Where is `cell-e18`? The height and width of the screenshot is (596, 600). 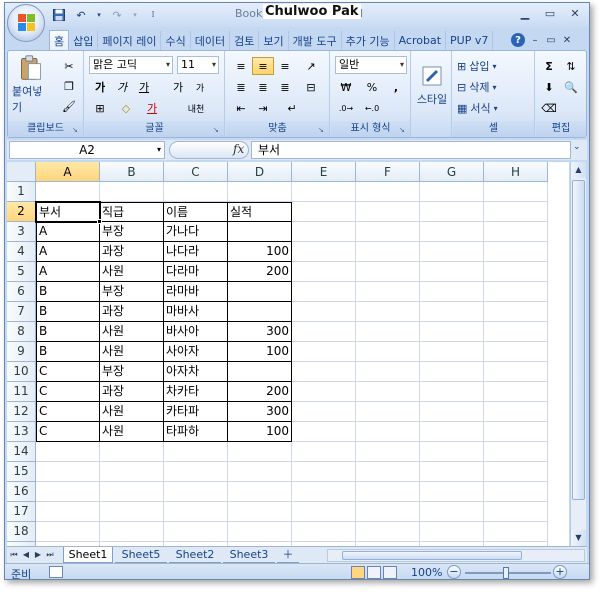 cell-e18 is located at coordinates (324, 532).